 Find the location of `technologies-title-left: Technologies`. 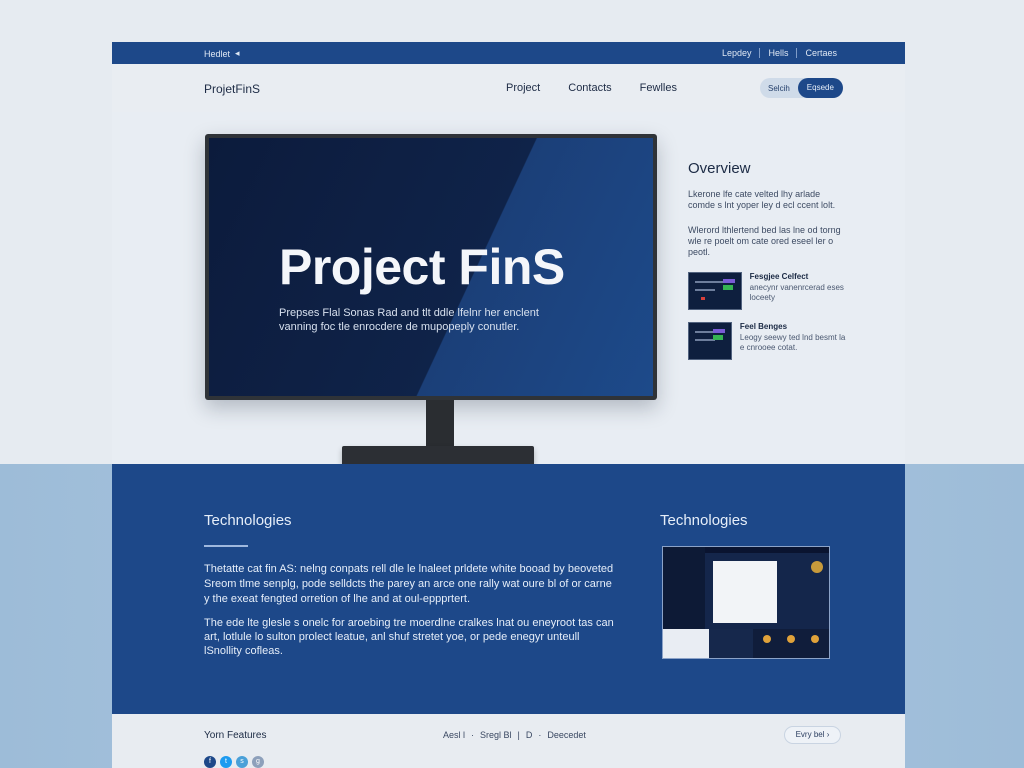

technologies-title-left: Technologies is located at coordinates (248, 520).